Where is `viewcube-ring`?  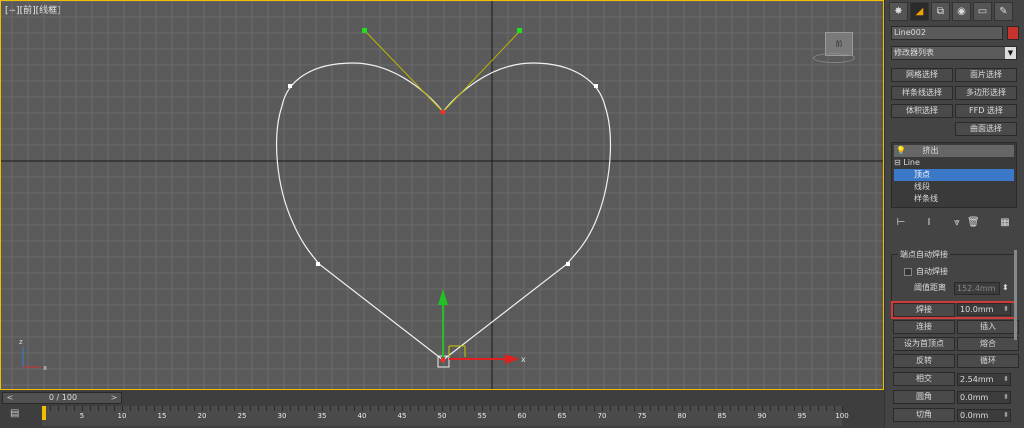
viewcube-ring is located at coordinates (834, 58).